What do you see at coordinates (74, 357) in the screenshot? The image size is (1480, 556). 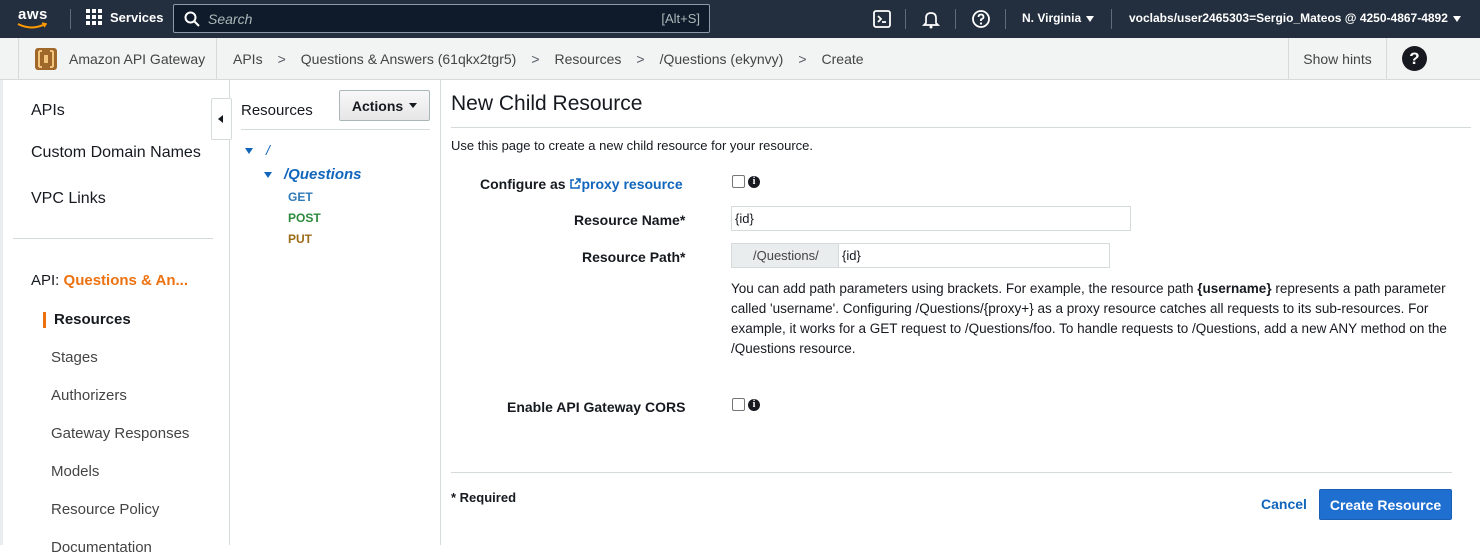 I see `nav-item-stages: Stages` at bounding box center [74, 357].